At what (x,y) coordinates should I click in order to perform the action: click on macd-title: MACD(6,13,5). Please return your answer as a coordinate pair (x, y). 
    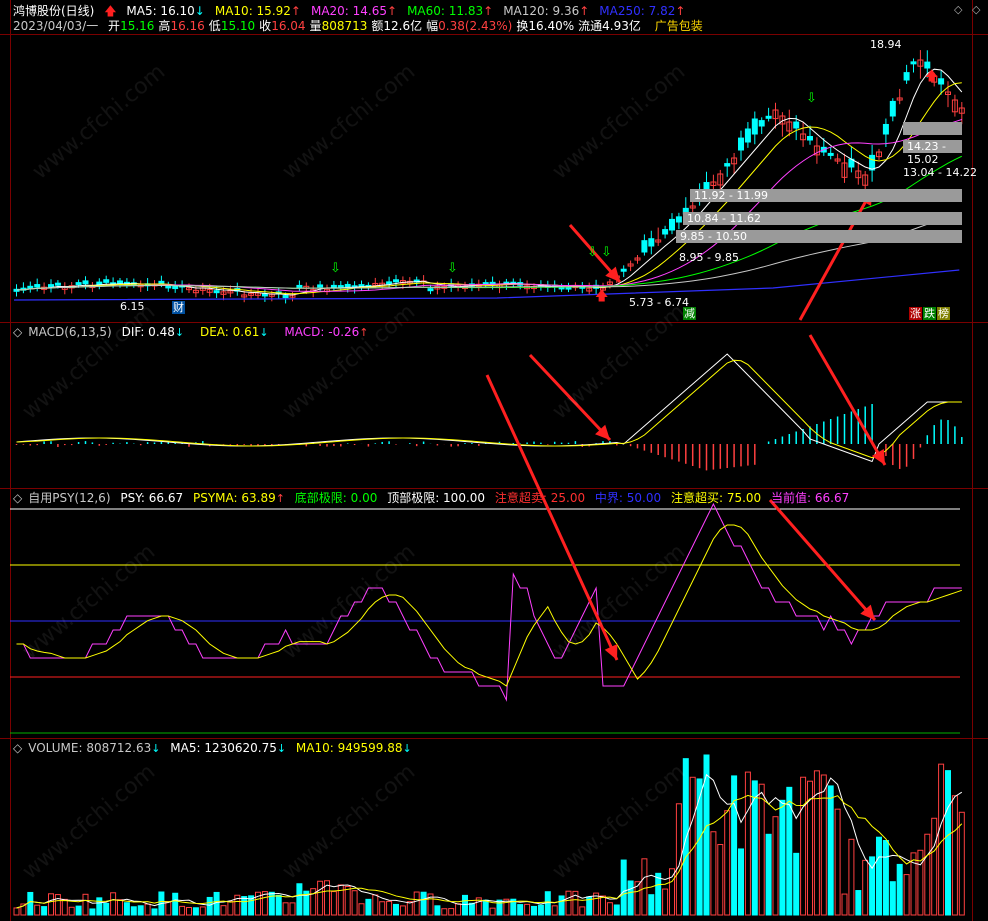
    Looking at the image, I should click on (70, 332).